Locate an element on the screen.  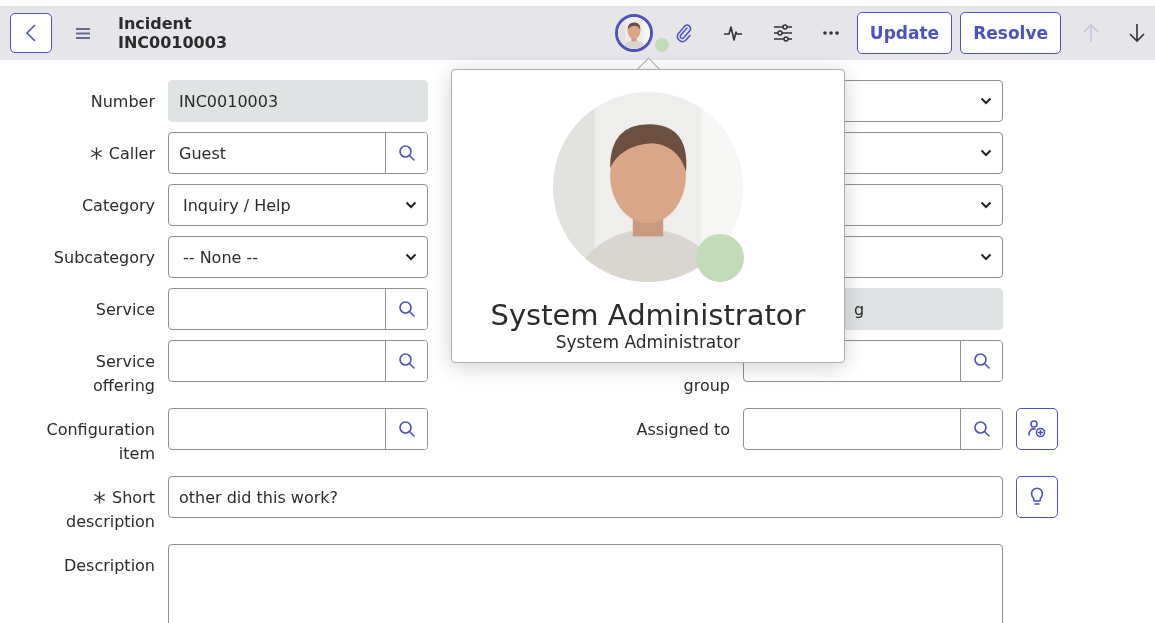
lightbulb-icon is located at coordinates (1037, 497).